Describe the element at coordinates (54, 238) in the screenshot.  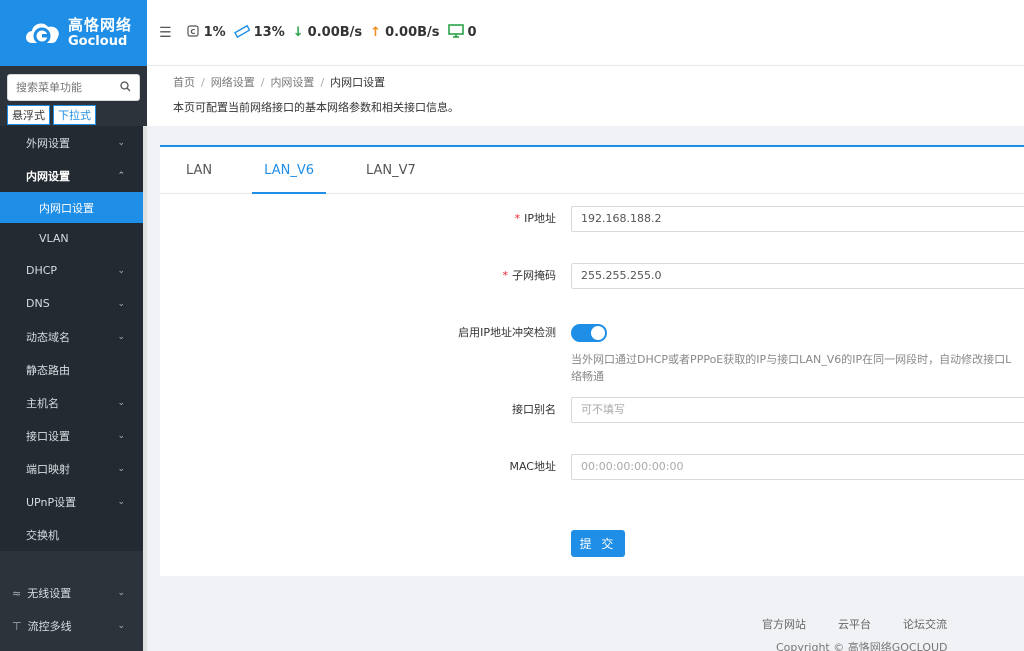
I see `sidebar-item-label: VLAN` at that location.